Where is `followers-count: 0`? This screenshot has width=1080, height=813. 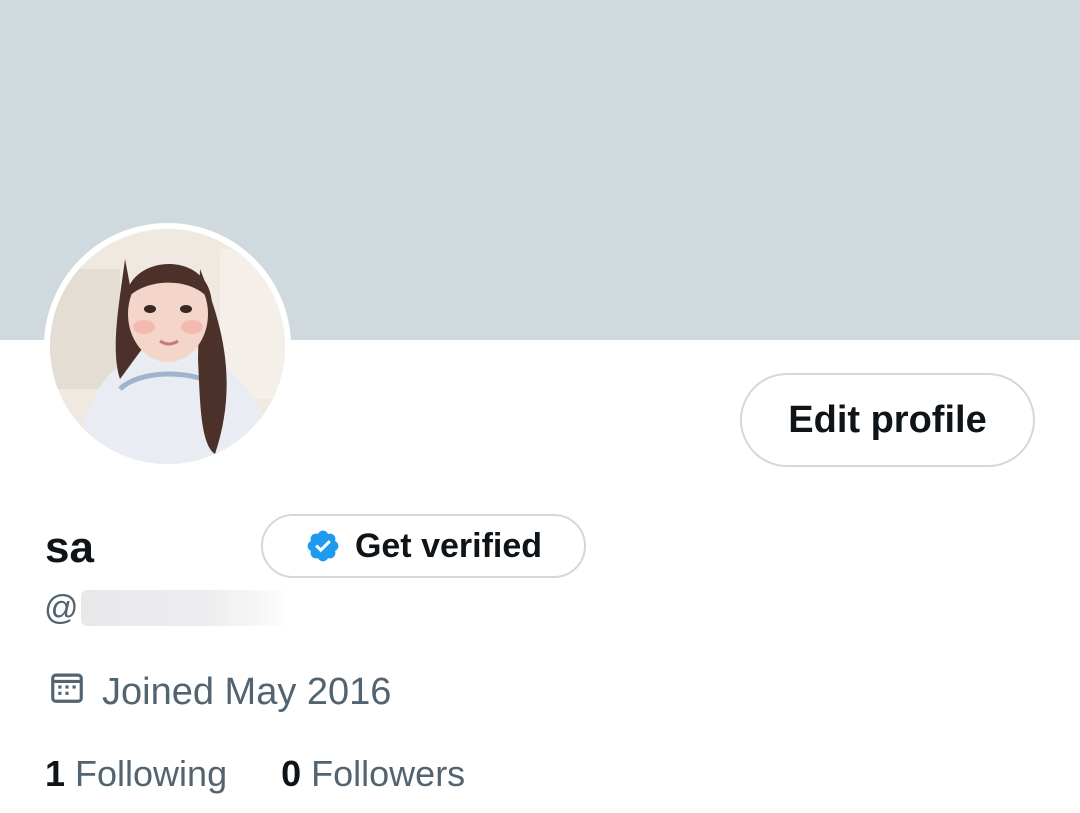
followers-count: 0 is located at coordinates (291, 773).